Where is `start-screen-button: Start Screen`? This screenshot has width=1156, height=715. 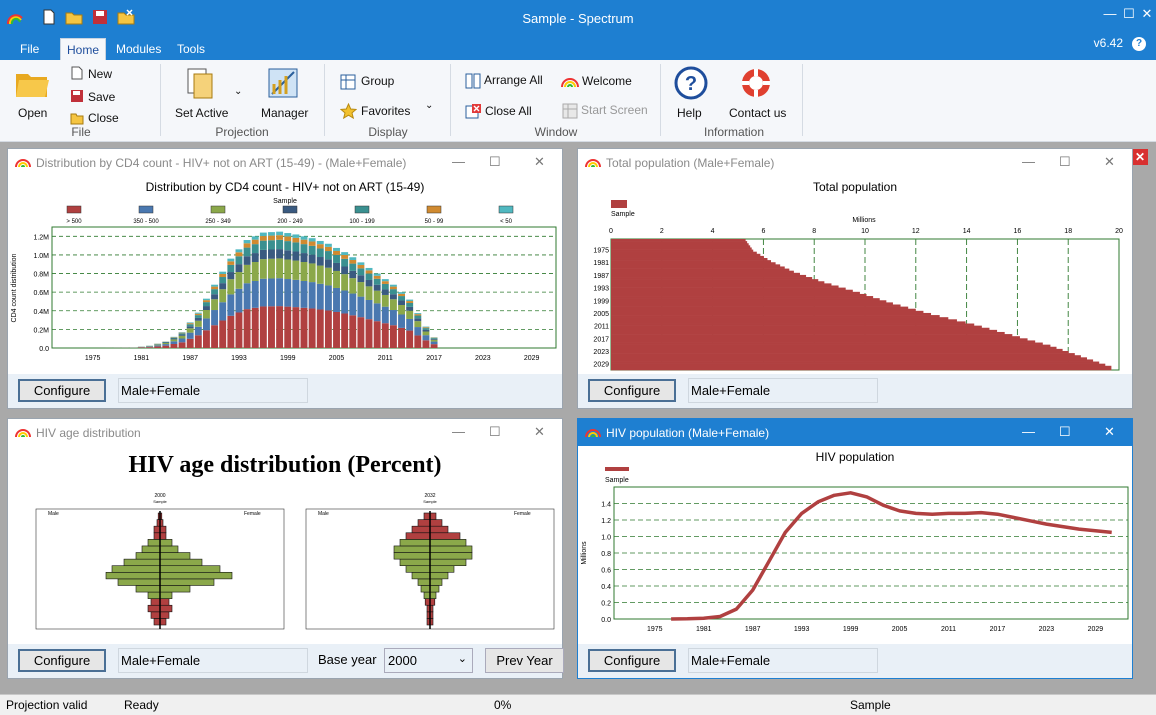 start-screen-button: Start Screen is located at coordinates (614, 110).